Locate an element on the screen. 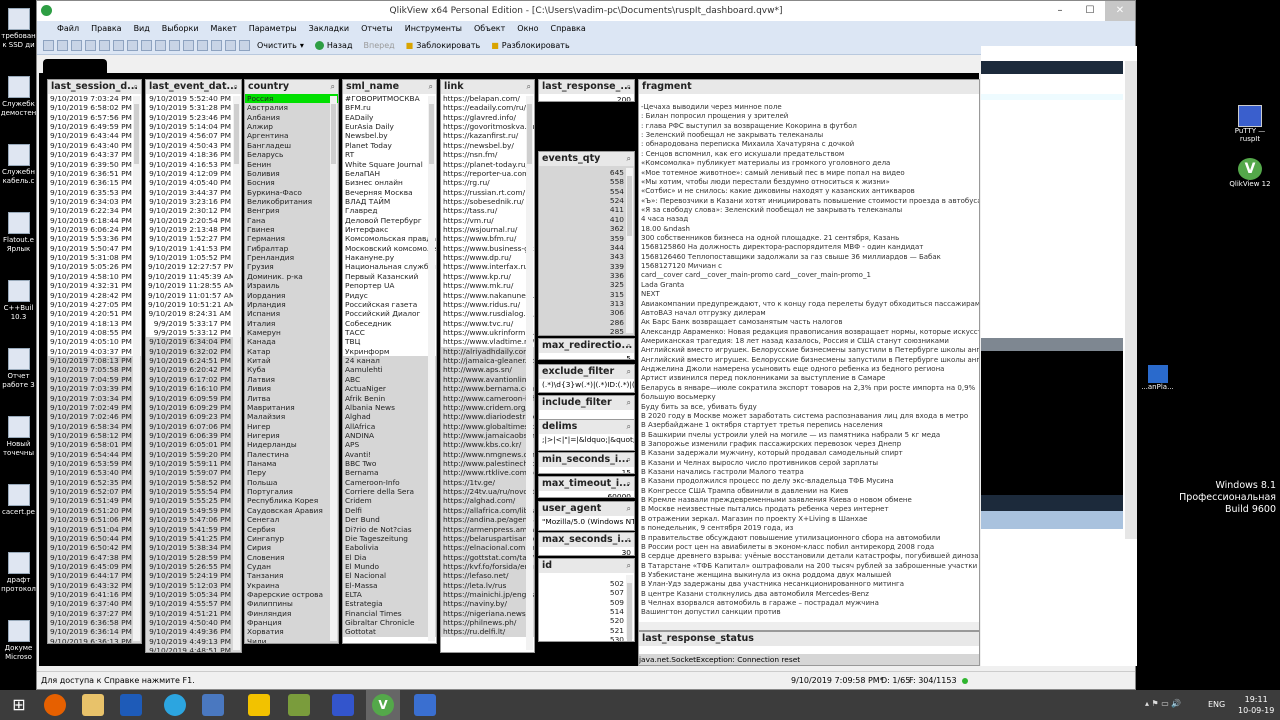 Image resolution: width=1280 pixels, height=720 pixels. listbox-item: 9/10/2019 6:09:59 PM is located at coordinates (193, 398).